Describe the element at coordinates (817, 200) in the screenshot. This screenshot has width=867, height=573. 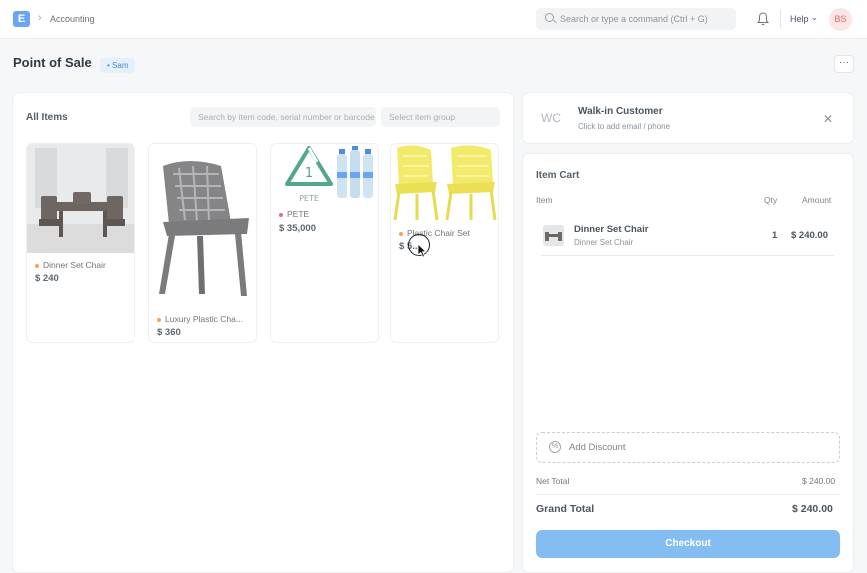
I see `cart-header-amount: Amount` at that location.